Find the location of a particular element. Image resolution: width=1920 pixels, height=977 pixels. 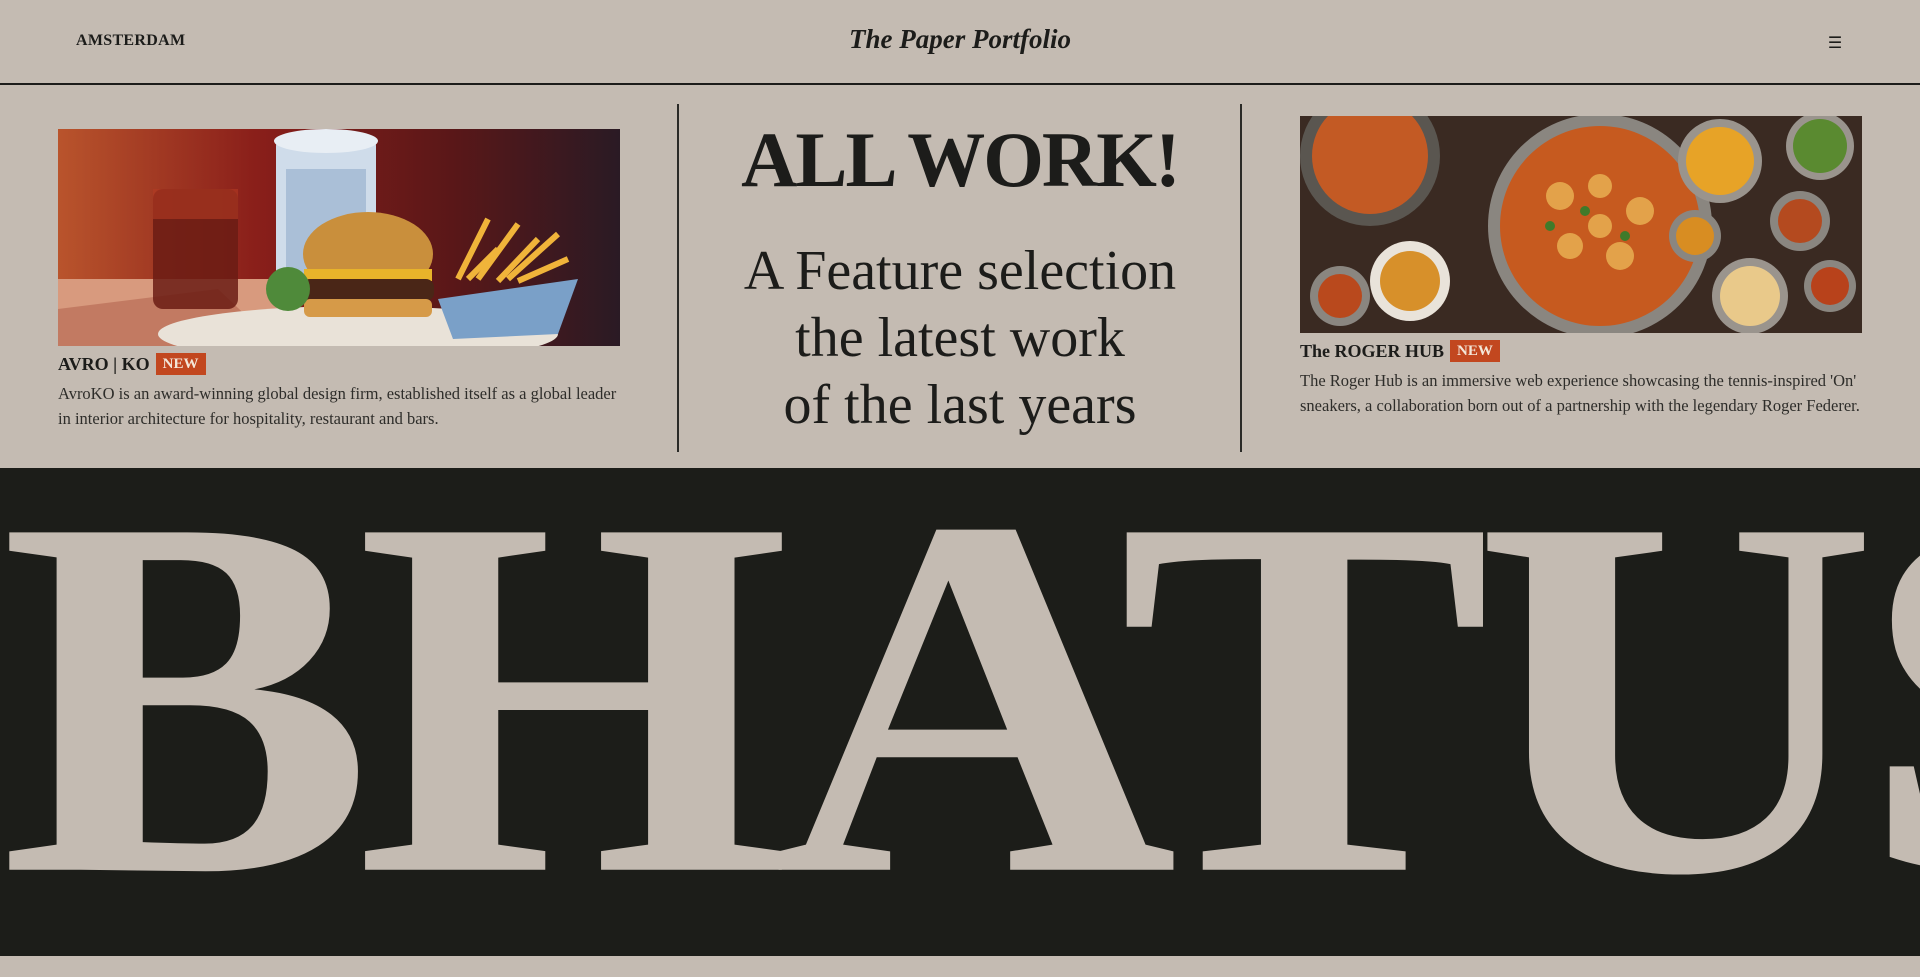

column-divider-left is located at coordinates (678, 278).